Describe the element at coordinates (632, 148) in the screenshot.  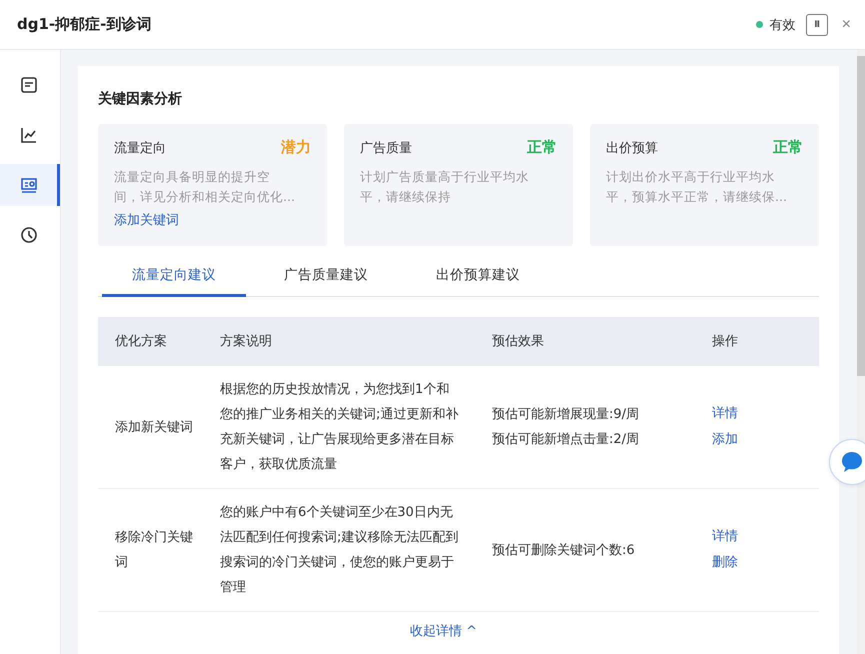
I see `factor-name: 出价预算` at that location.